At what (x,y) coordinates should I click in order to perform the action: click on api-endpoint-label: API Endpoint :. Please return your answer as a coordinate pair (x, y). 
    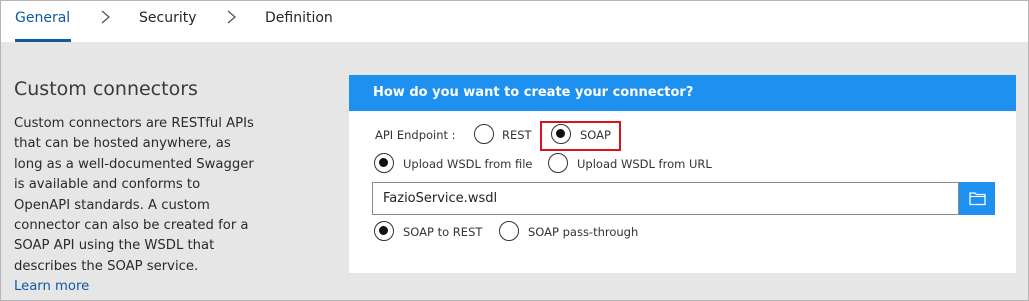
    Looking at the image, I should click on (415, 135).